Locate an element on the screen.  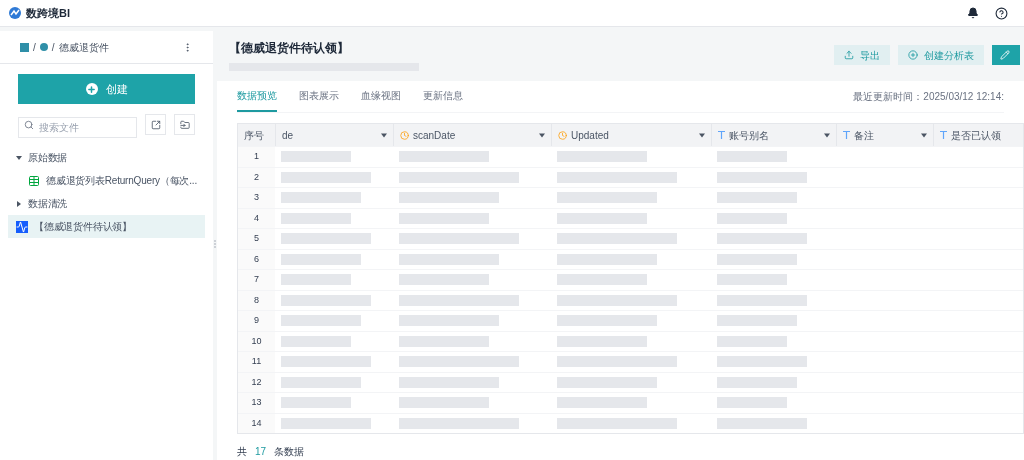
open-file-button is located at coordinates (155, 124).